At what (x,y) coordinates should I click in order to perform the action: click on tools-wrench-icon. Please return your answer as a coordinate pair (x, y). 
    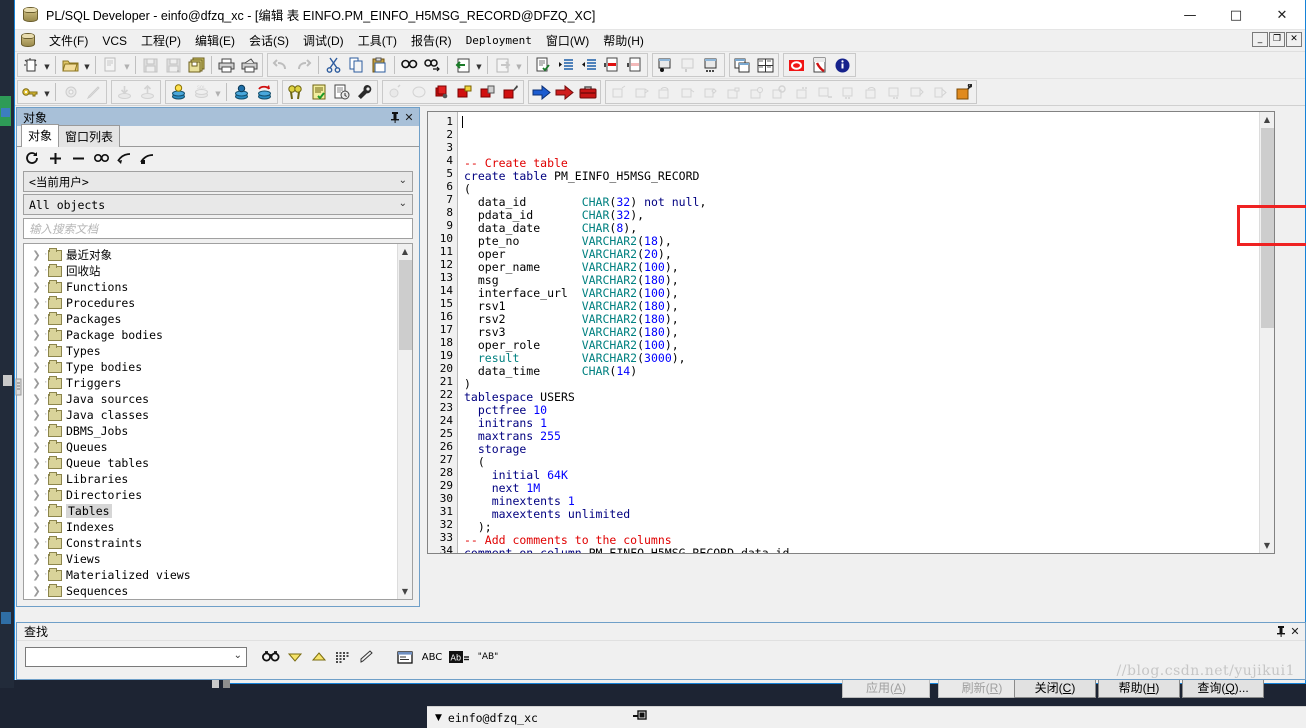
    Looking at the image, I should click on (364, 92).